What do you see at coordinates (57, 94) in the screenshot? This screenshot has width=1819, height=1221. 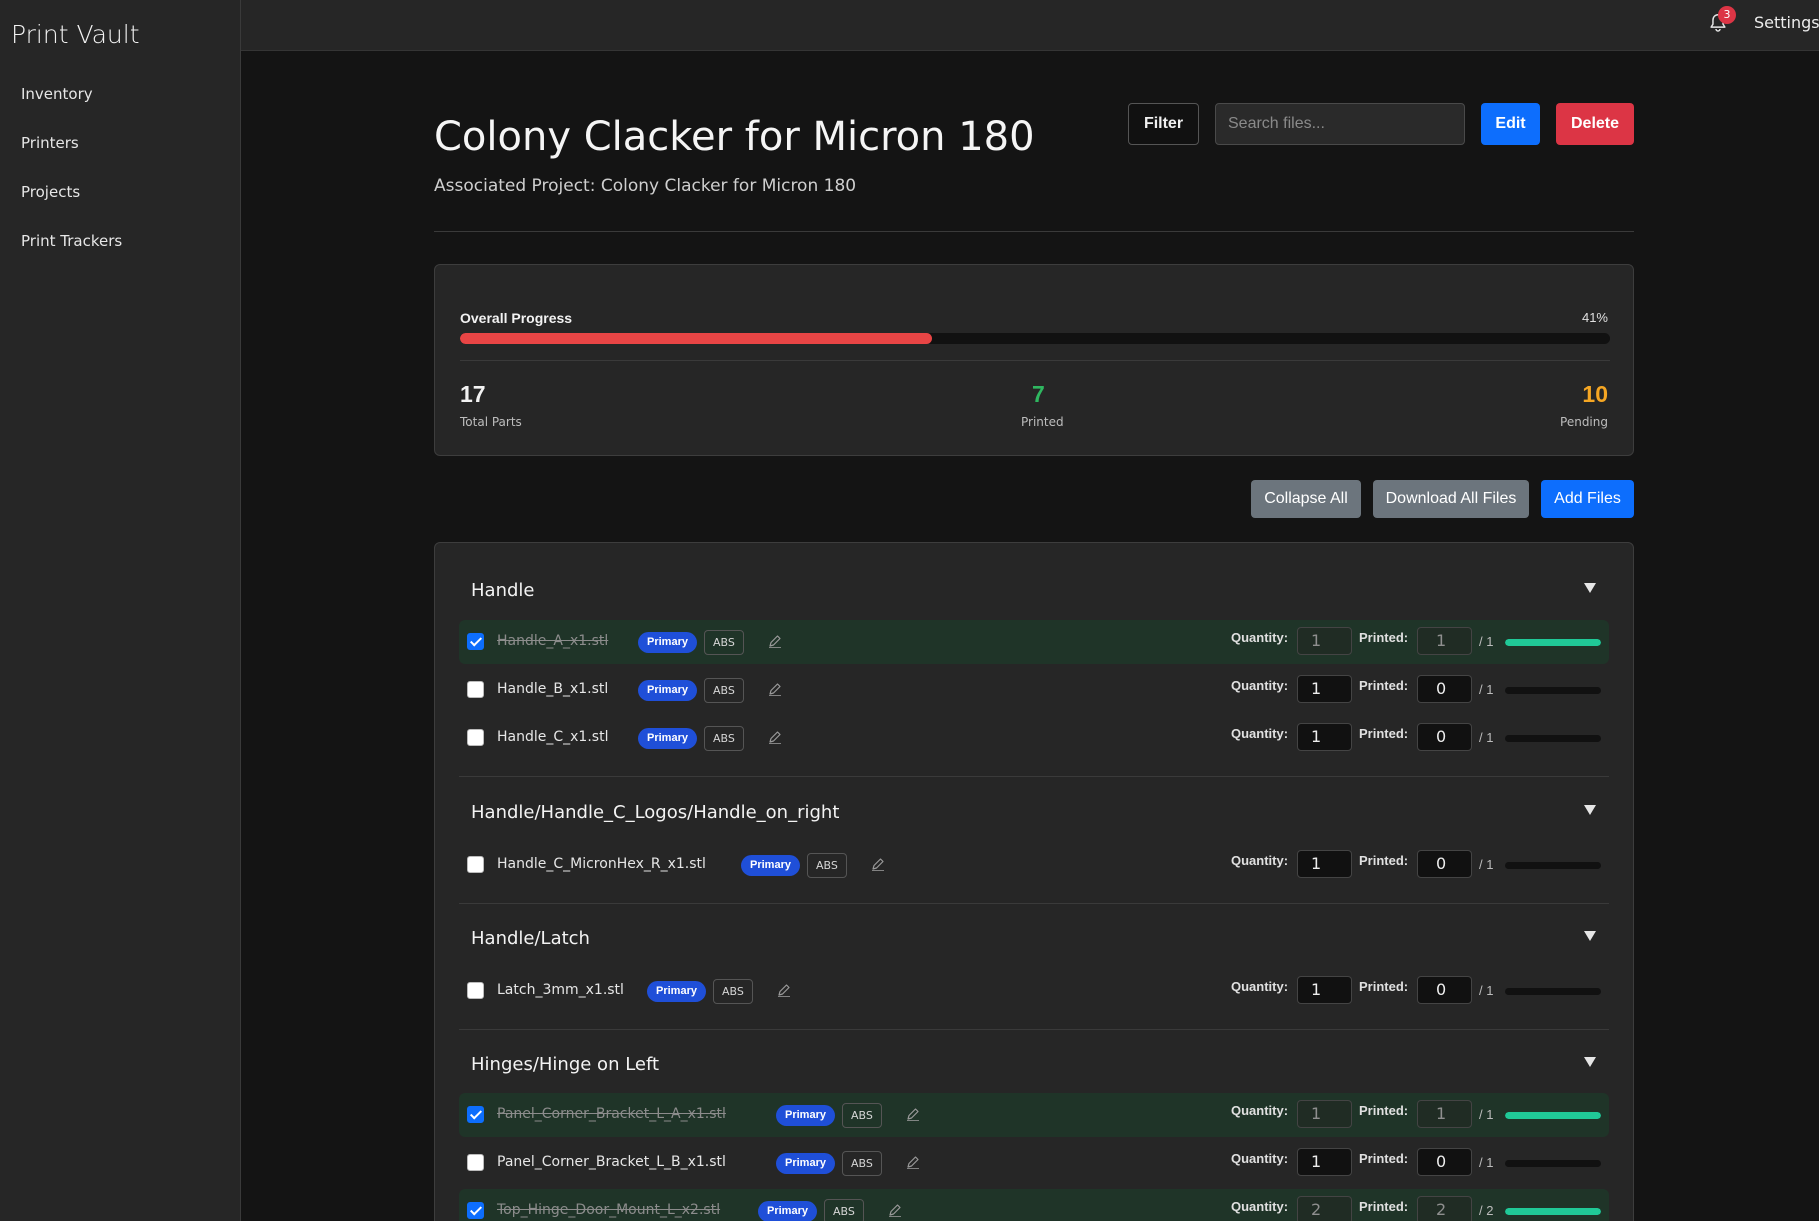 I see `sidebar-item-inventory: Inventory` at bounding box center [57, 94].